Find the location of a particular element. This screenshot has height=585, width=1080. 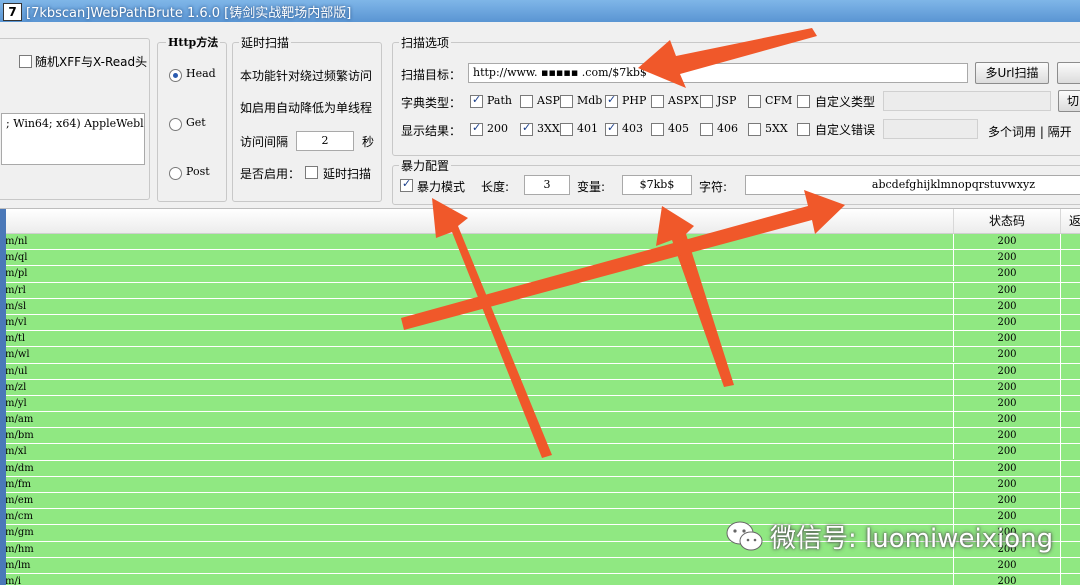

table-row: m/lm 200 is located at coordinates (540, 565).